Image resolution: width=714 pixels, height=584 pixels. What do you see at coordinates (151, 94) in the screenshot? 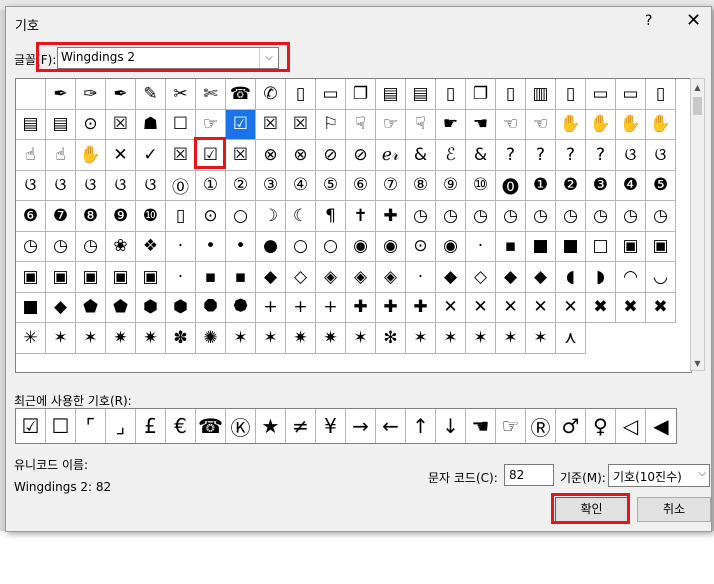
I see `symbol-cell: ✎` at bounding box center [151, 94].